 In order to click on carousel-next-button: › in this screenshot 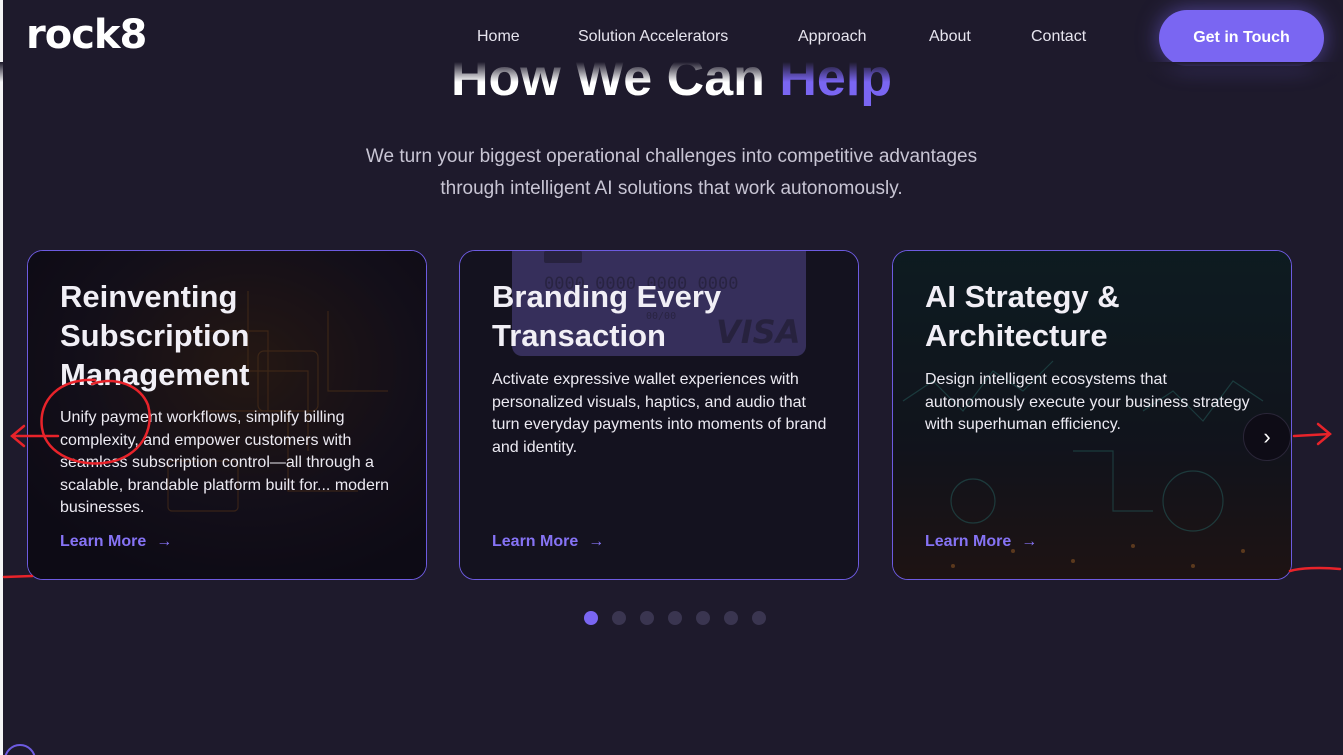, I will do `click(1267, 437)`.